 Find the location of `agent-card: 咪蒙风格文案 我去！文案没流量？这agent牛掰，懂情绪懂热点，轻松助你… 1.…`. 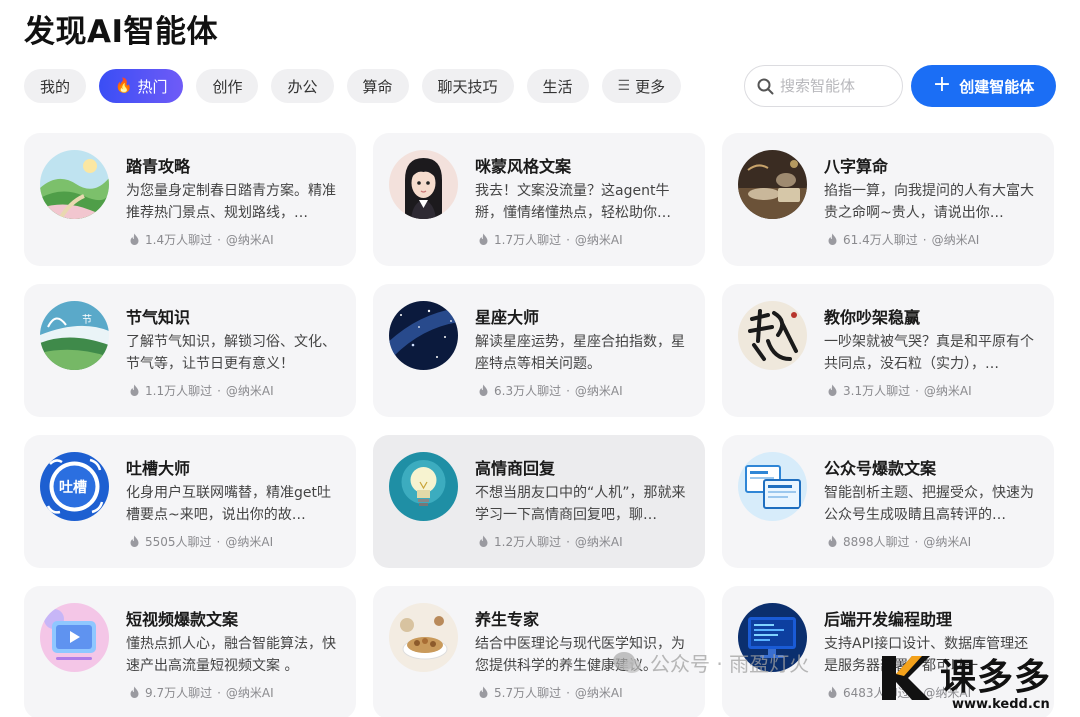

agent-card: 咪蒙风格文案 我去！文案没流量？这agent牛掰，懂情绪懂热点，轻松助你… 1.… is located at coordinates (539, 199).